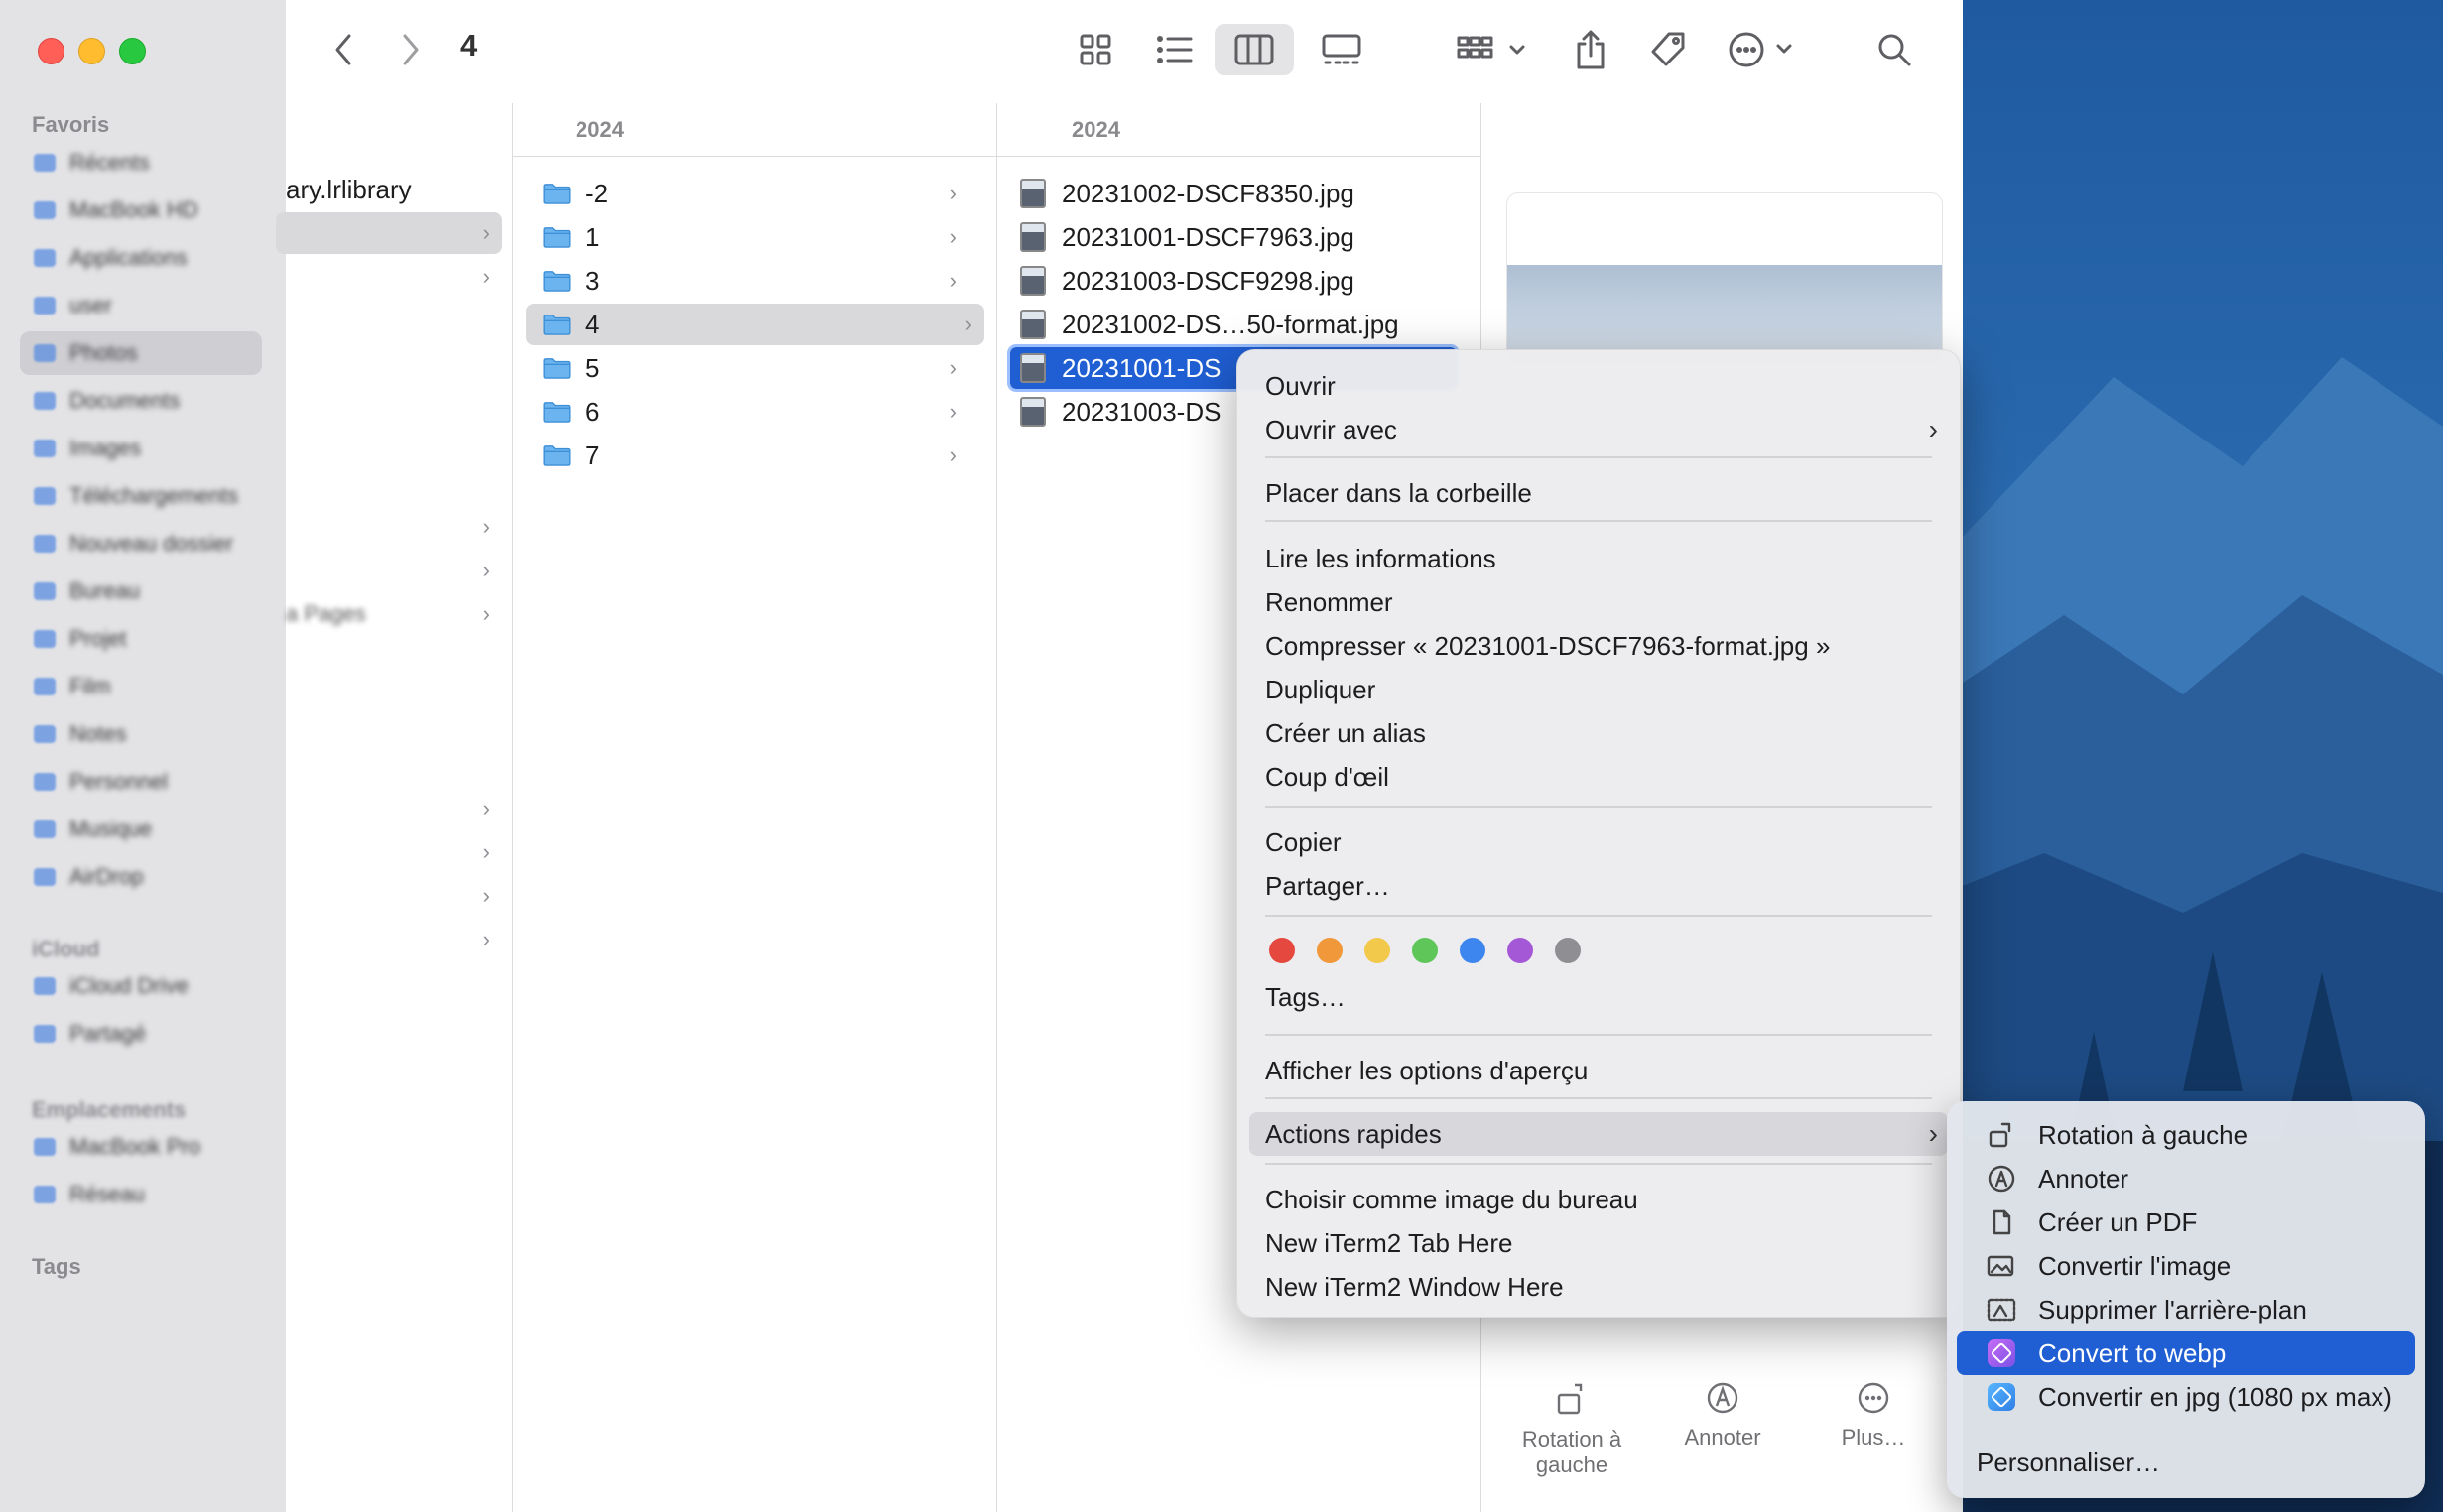 The image size is (2443, 1512). Describe the element at coordinates (141, 258) in the screenshot. I see `sidebar-item-blurred: Applications` at that location.